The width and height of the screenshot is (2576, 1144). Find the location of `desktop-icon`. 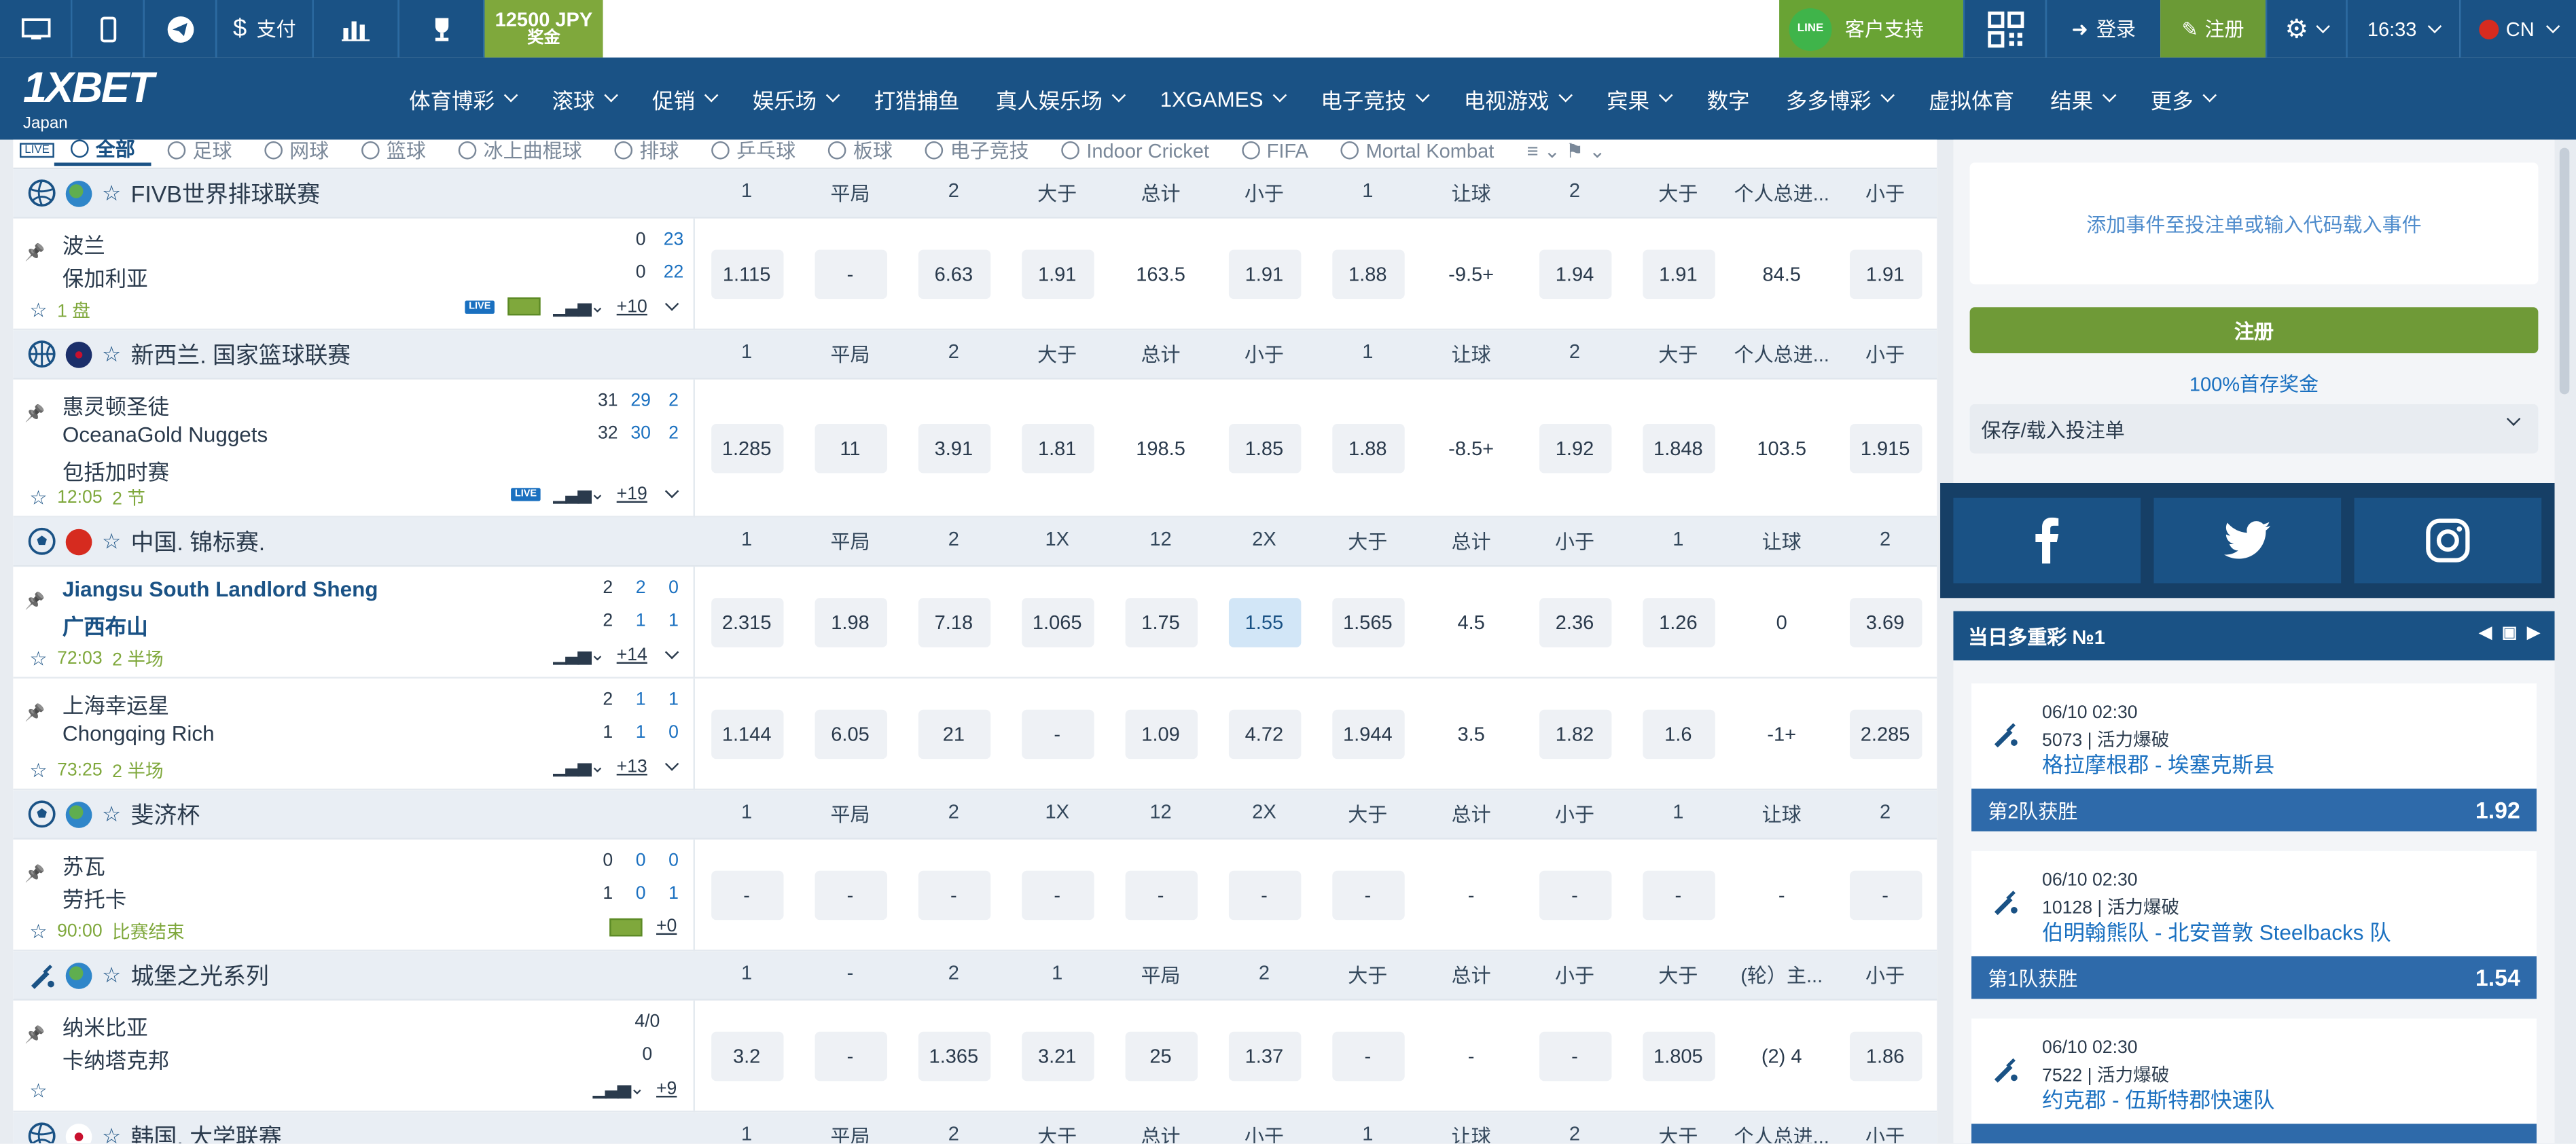

desktop-icon is located at coordinates (36, 29).